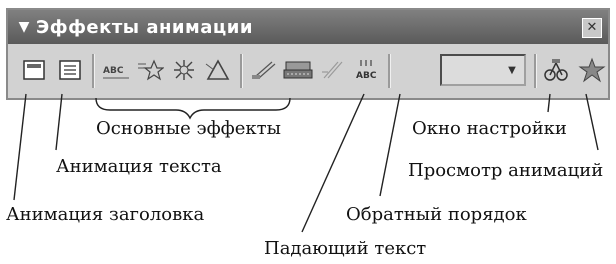  I want to click on reverse-order-callout, so click(390, 145).